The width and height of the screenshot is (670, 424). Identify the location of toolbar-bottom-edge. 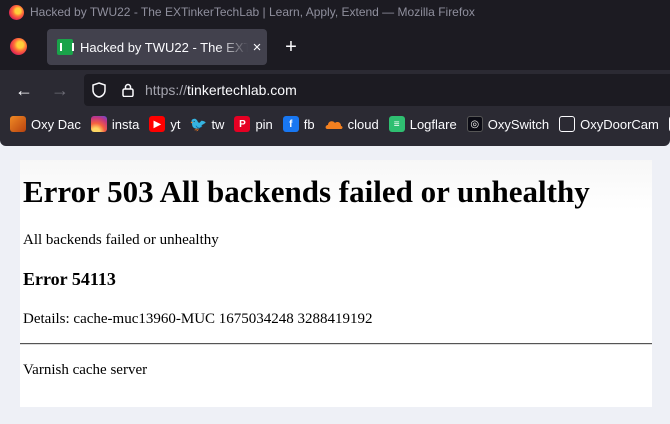
(335, 142).